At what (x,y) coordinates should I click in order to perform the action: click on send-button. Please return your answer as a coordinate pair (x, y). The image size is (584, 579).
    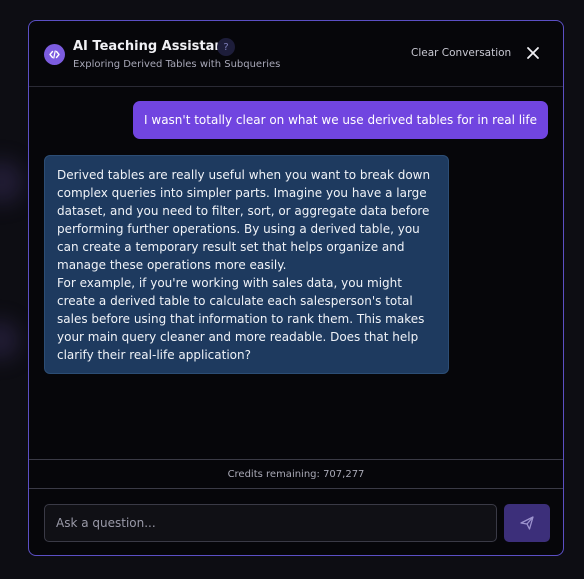
    Looking at the image, I should click on (527, 523).